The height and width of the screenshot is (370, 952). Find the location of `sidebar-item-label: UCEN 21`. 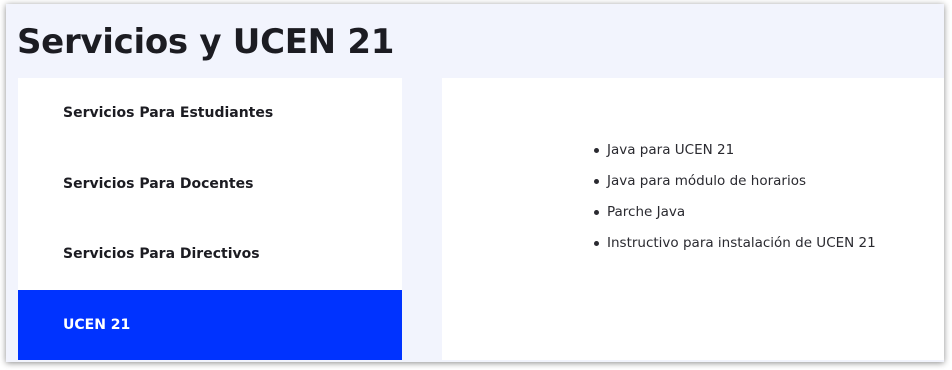

sidebar-item-label: UCEN 21 is located at coordinates (97, 325).